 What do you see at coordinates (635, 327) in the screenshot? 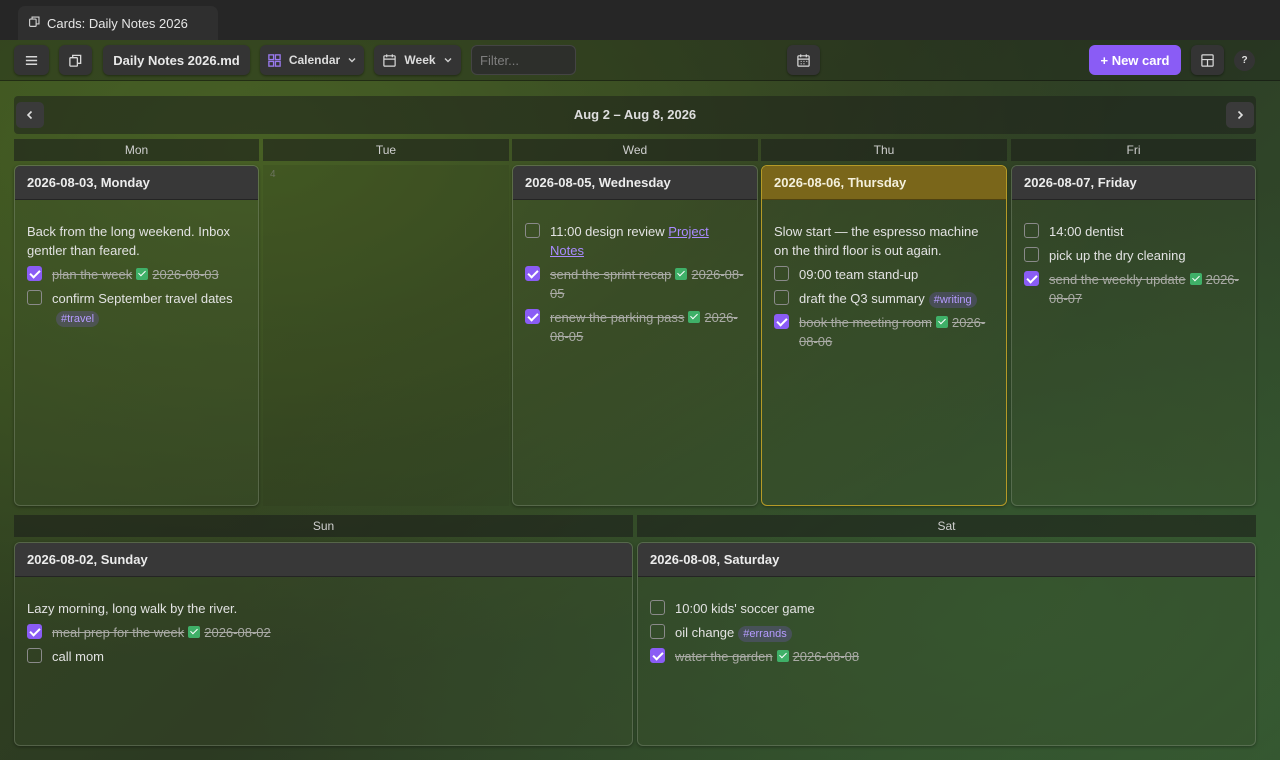
I see `task-item: renew the parking pass 2026-08-05` at bounding box center [635, 327].